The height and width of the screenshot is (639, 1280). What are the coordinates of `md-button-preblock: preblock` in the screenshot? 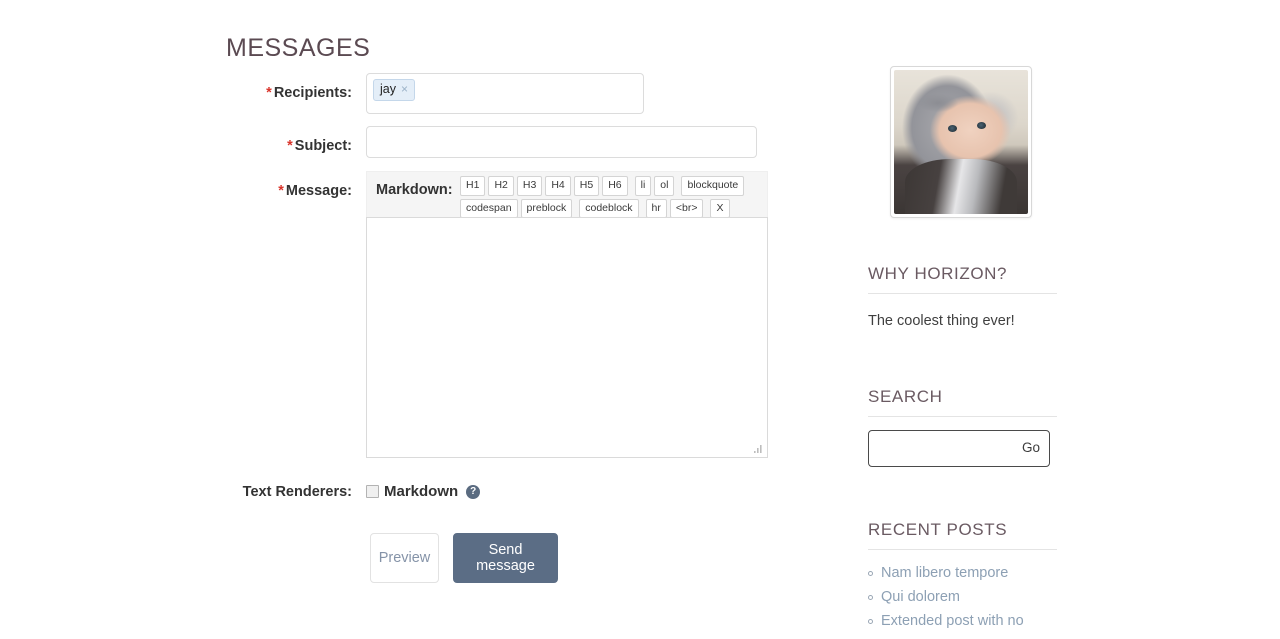 It's located at (546, 208).